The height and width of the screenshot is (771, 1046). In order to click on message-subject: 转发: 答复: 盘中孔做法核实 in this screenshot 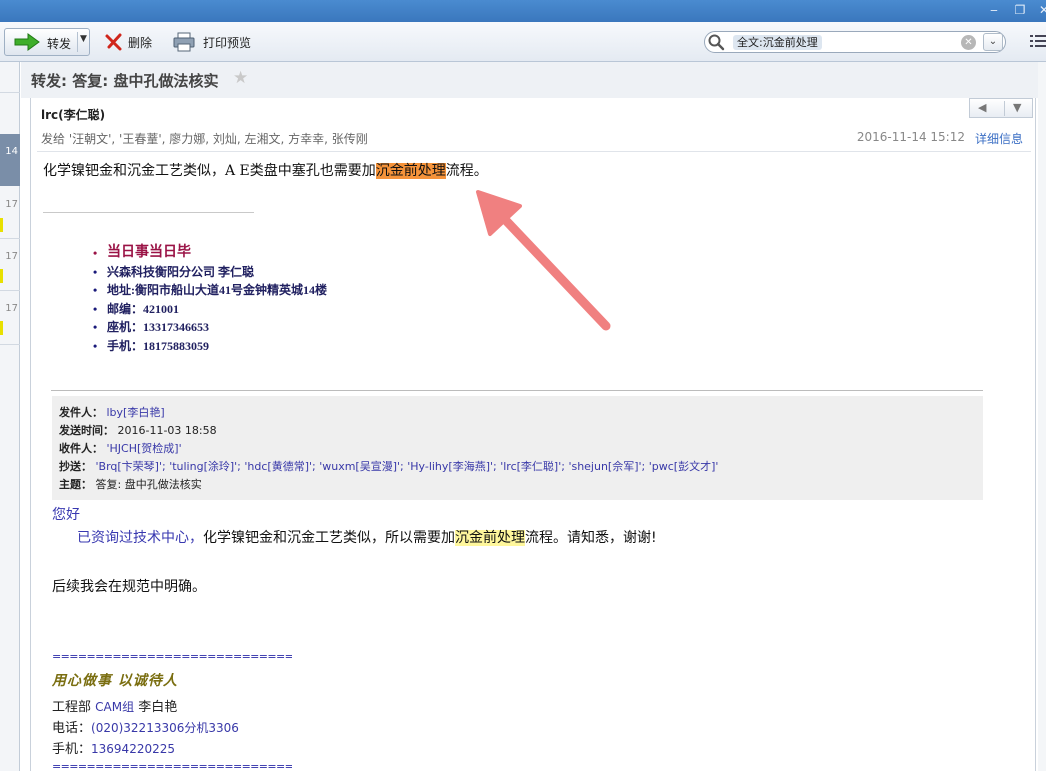, I will do `click(125, 81)`.